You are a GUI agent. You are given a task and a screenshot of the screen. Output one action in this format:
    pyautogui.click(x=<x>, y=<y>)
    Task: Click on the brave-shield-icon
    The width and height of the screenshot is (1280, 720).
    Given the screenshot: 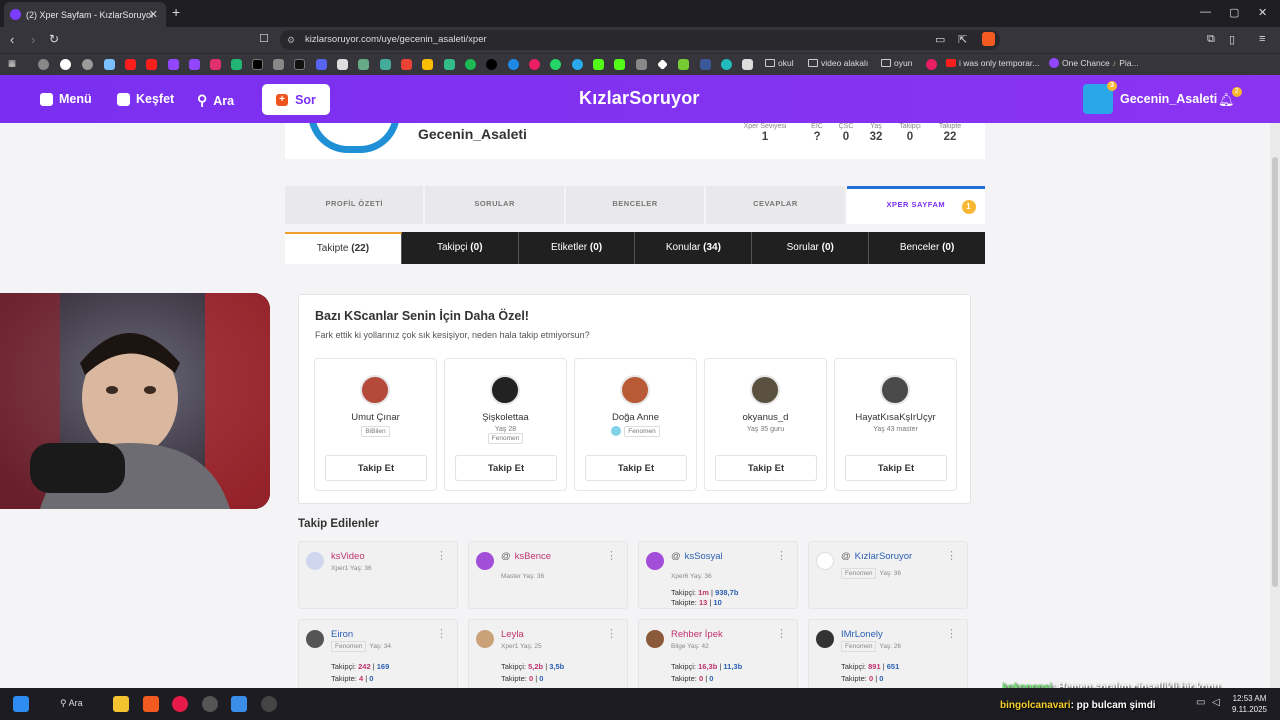 What is the action you would take?
    pyautogui.click(x=988, y=39)
    